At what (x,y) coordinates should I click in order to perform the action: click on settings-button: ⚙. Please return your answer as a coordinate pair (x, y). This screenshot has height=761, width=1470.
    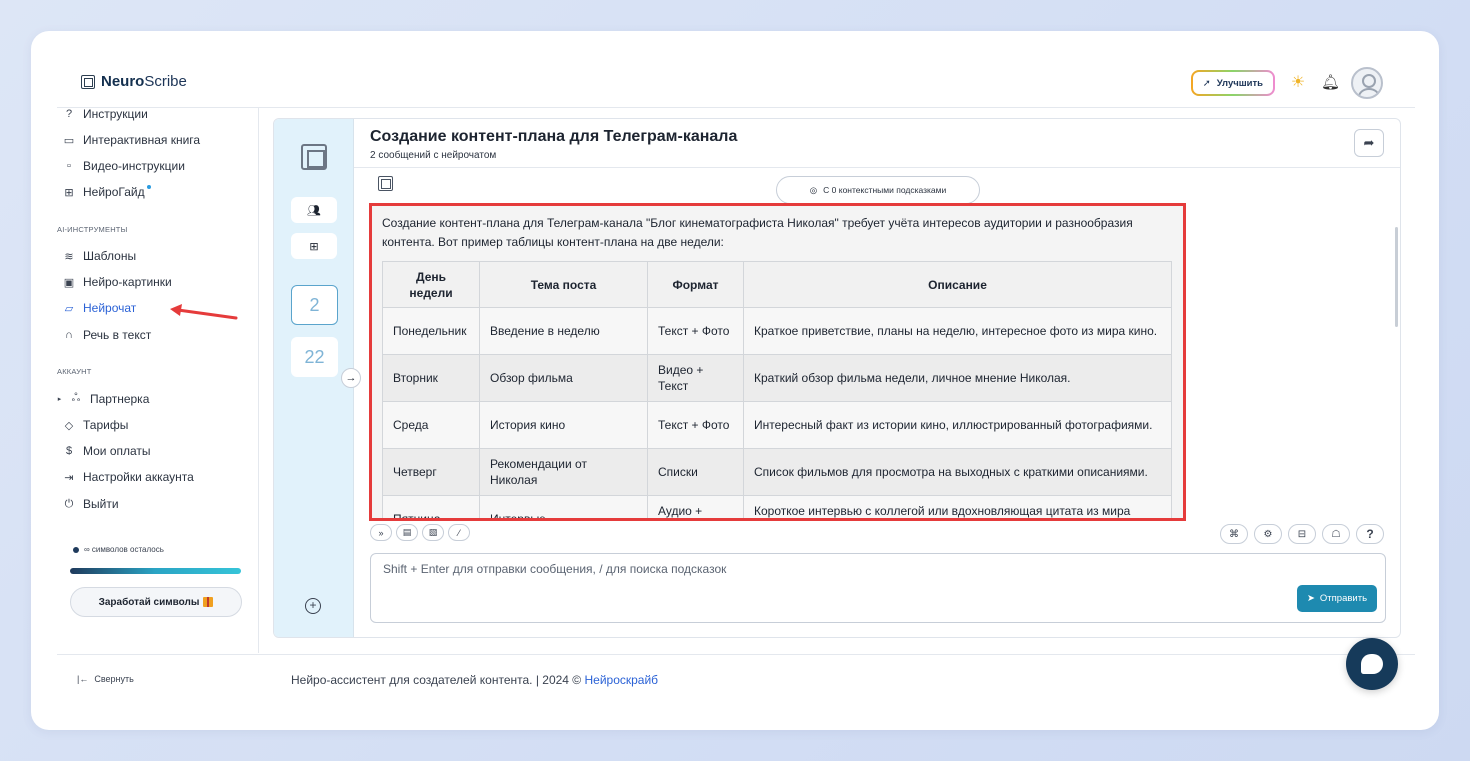
    Looking at the image, I should click on (1268, 534).